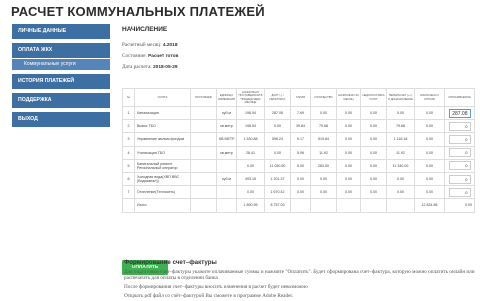 The width and height of the screenshot is (480, 301). Describe the element at coordinates (277, 179) in the screenshot. I see `cell-debt: 1 201.37` at that location.